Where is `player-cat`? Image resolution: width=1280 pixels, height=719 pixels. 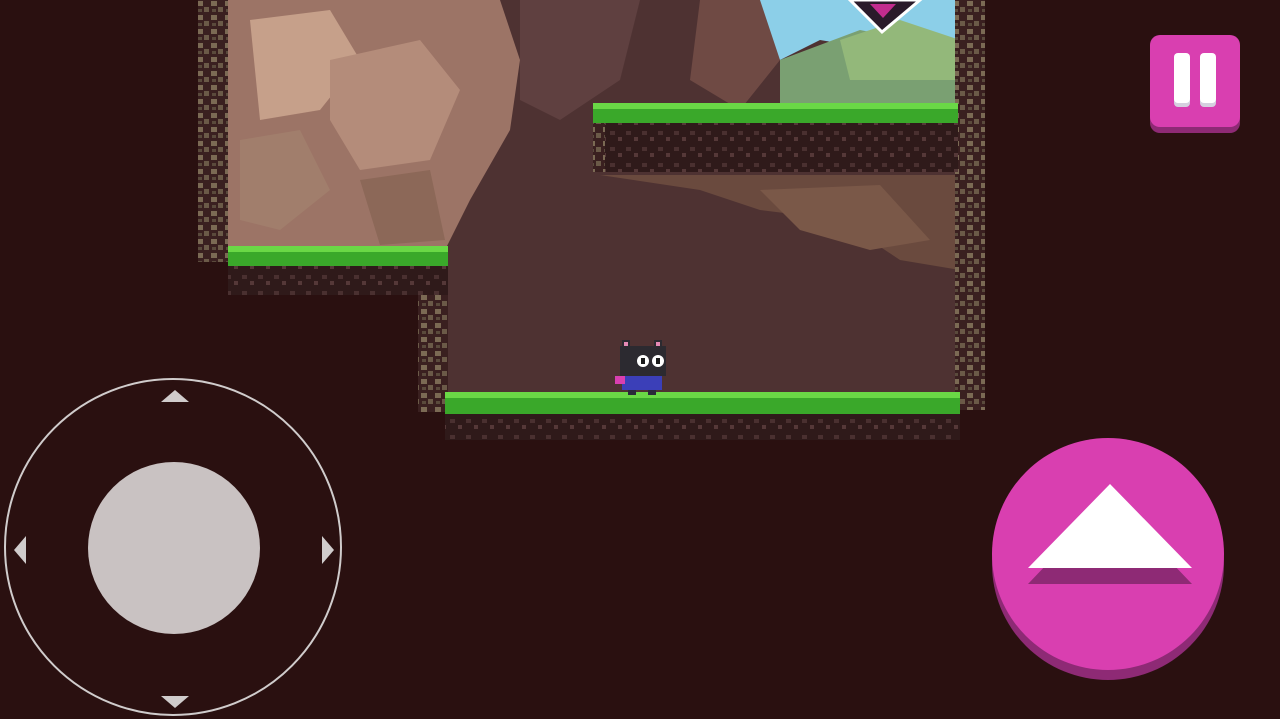 player-cat is located at coordinates (640, 367).